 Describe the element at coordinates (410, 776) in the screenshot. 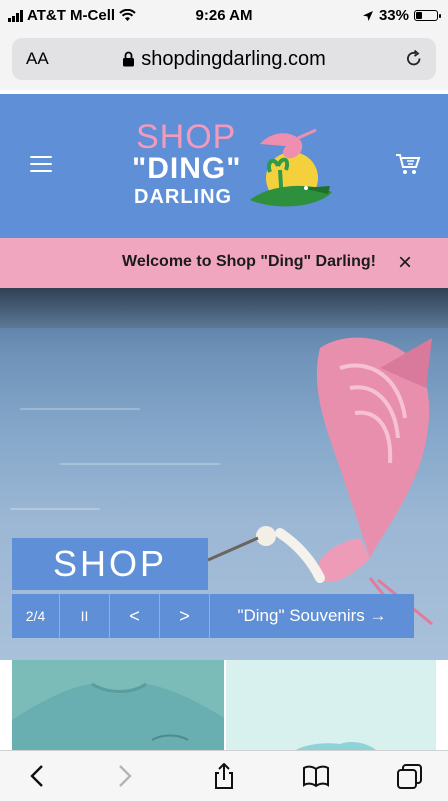

I see `tabs-icon` at that location.